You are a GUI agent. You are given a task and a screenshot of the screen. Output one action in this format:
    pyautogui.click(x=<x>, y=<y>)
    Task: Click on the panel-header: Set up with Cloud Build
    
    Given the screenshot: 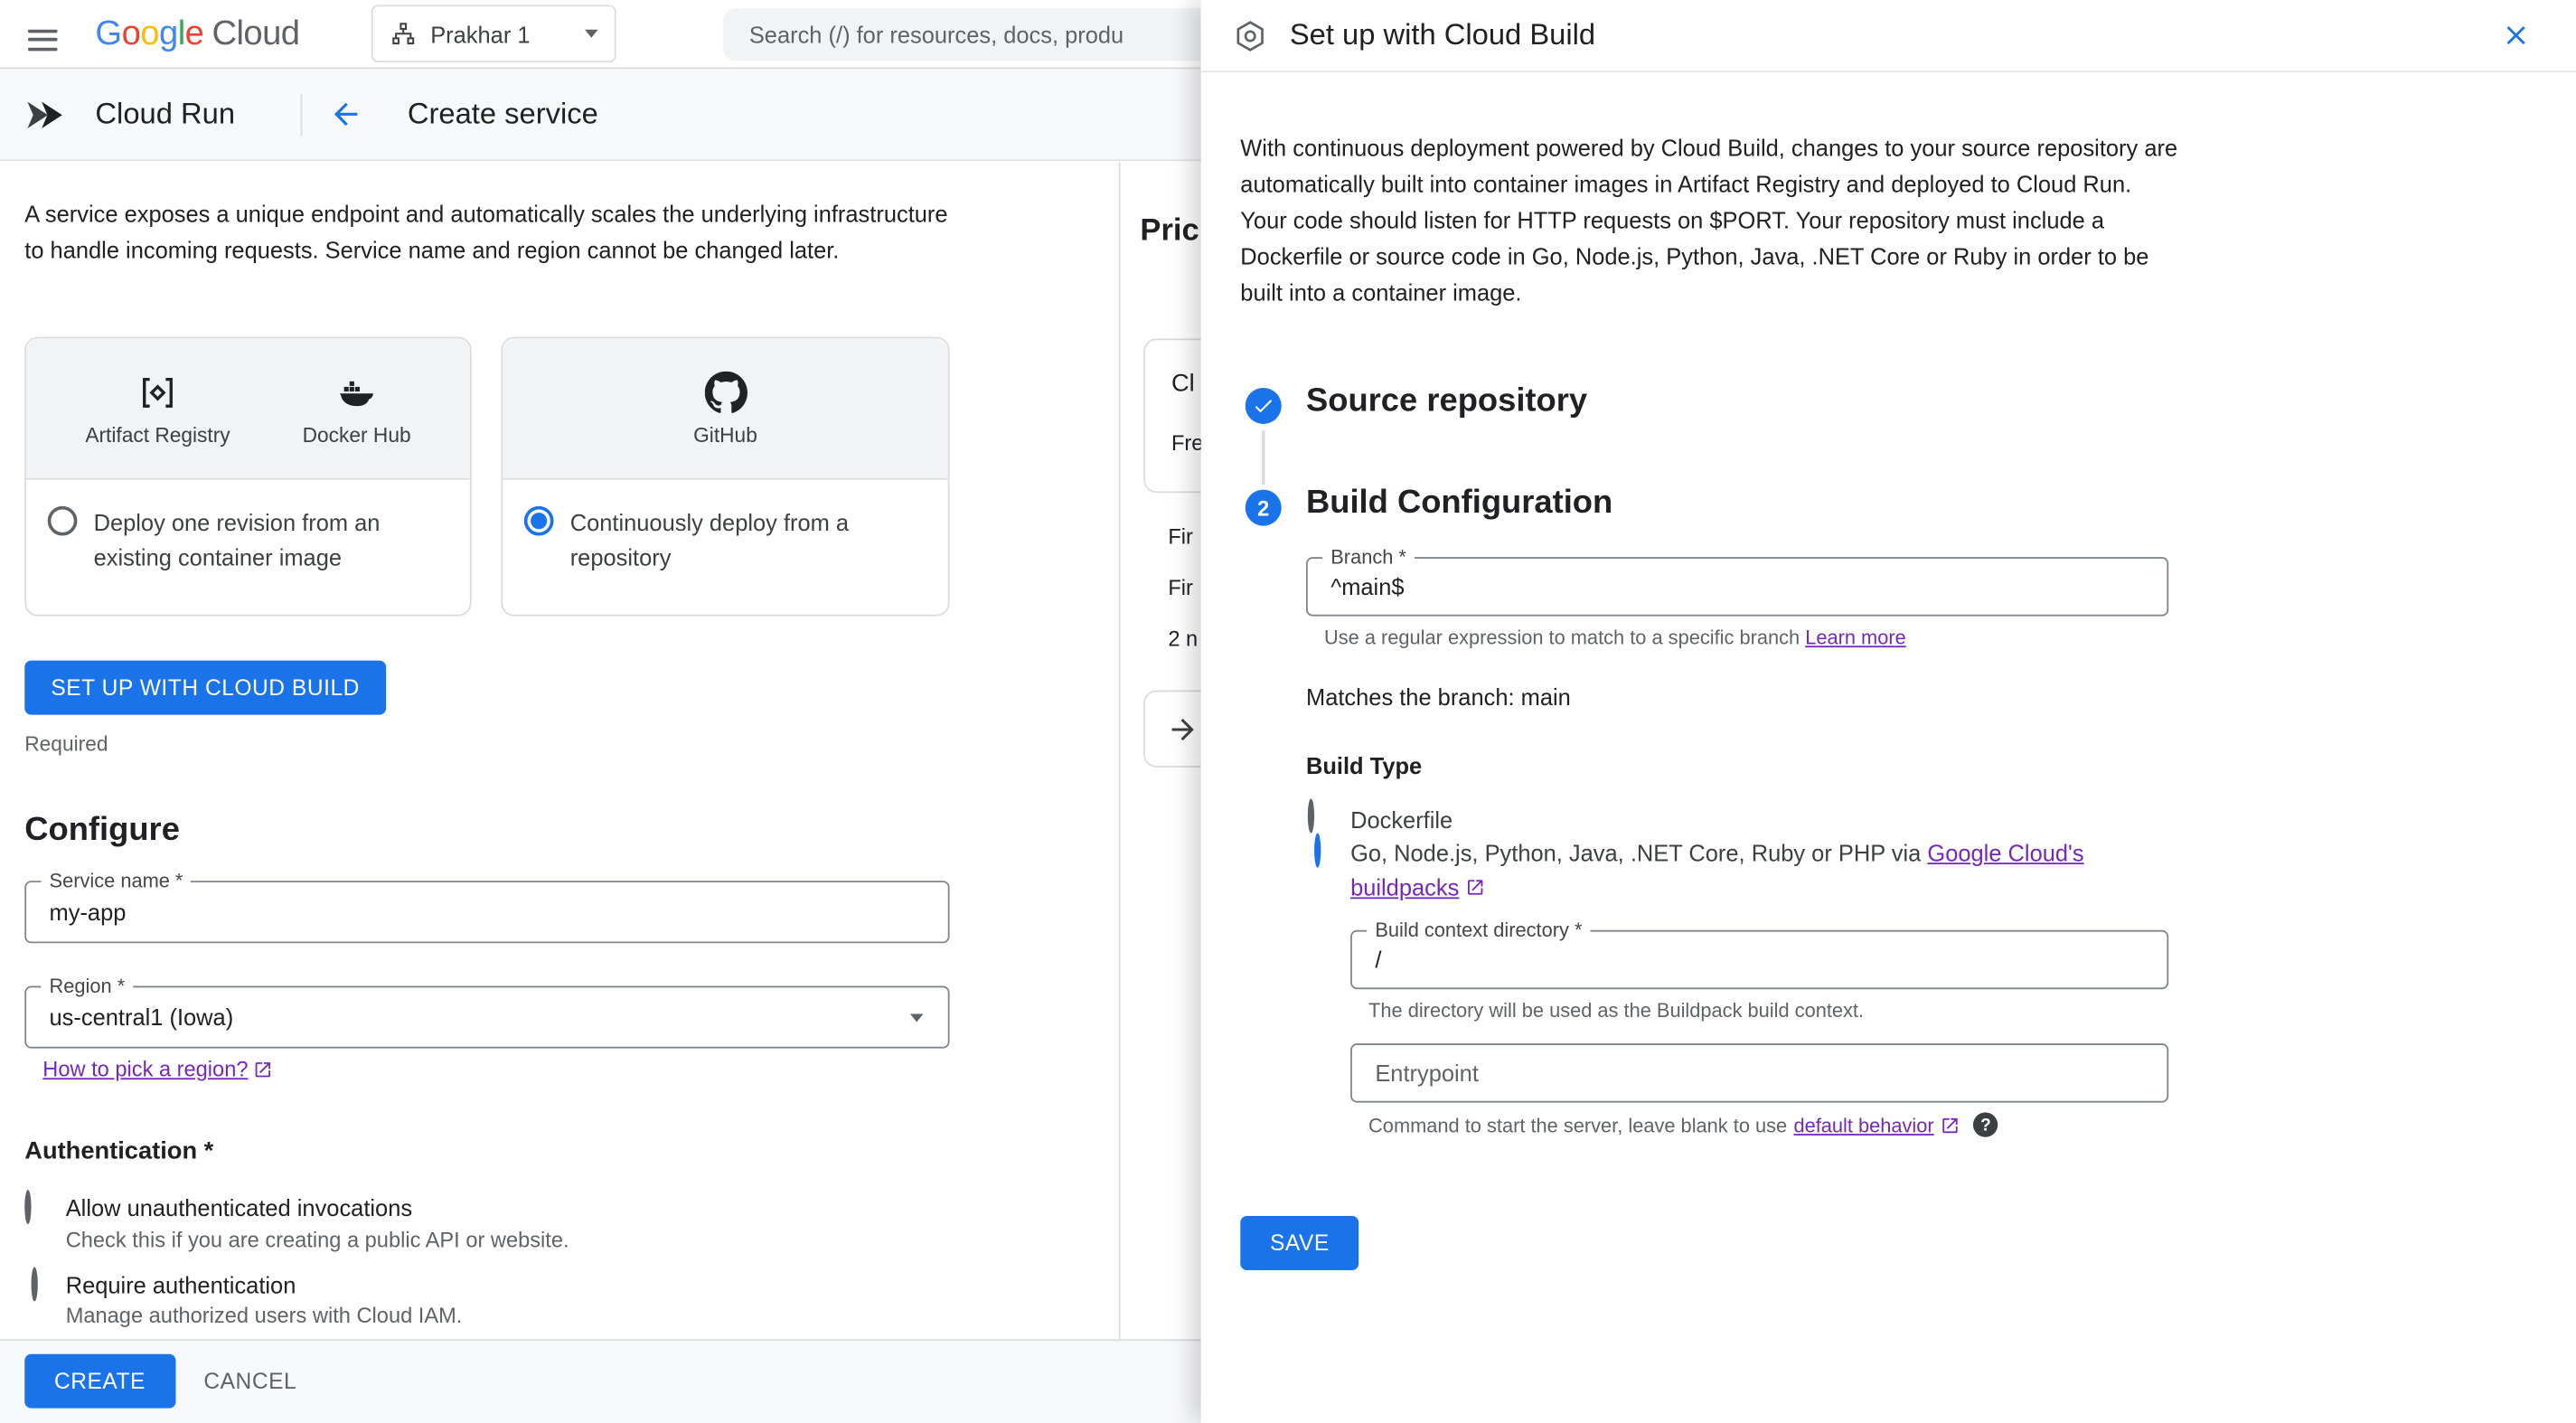 What is the action you would take?
    pyautogui.click(x=1888, y=36)
    